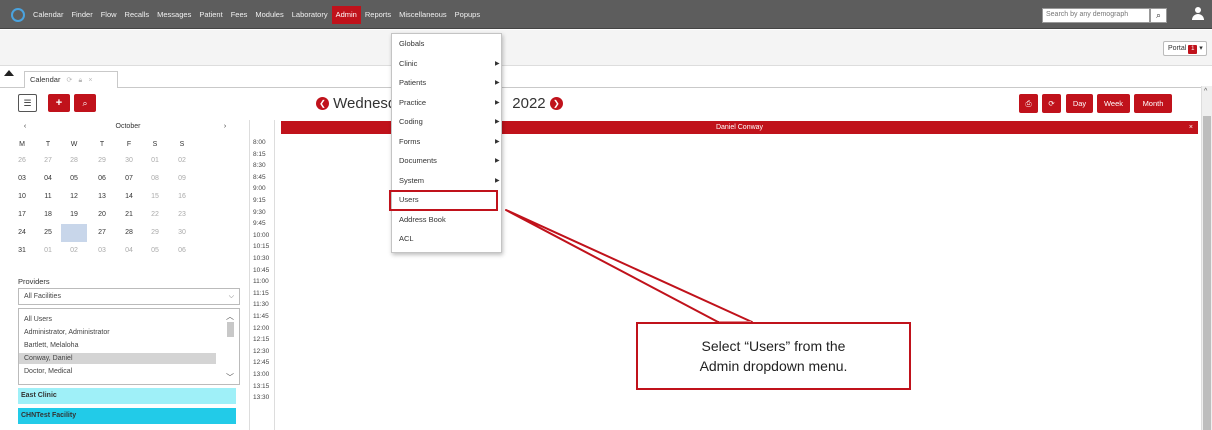  I want to click on scroll-up-icon: ^, so click(1205, 91).